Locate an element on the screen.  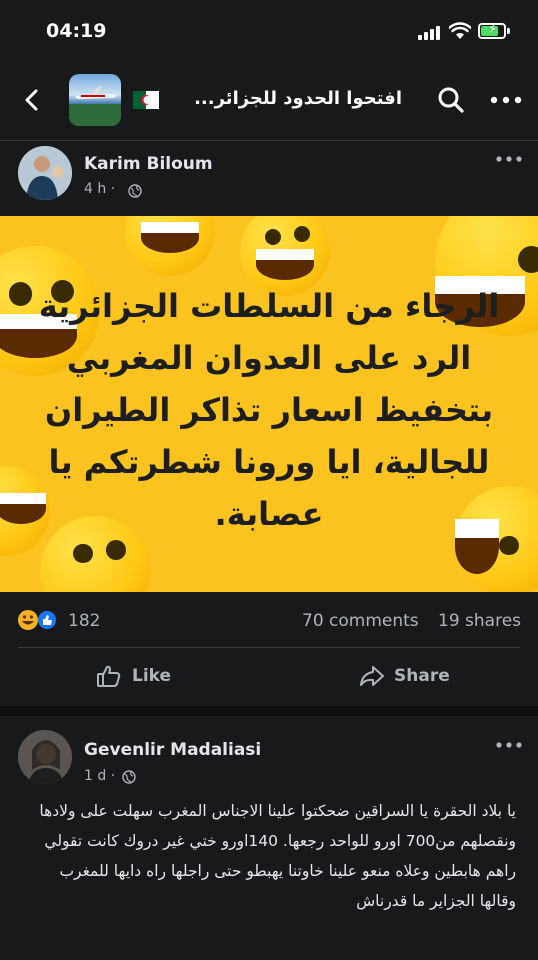
wifi-icon is located at coordinates (460, 30).